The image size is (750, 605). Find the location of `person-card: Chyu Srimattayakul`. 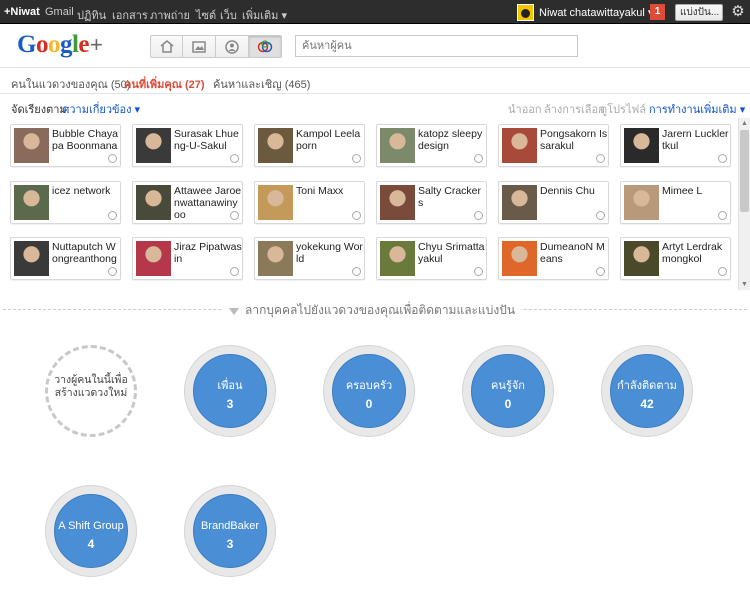

person-card: Chyu Srimattayakul is located at coordinates (431, 258).